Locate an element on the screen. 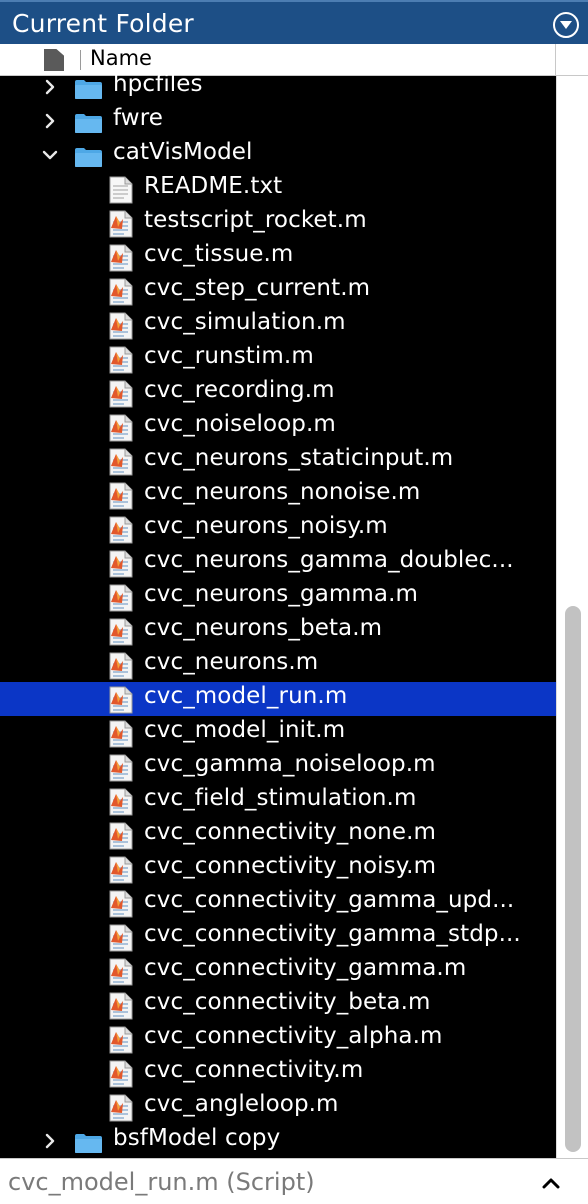 The width and height of the screenshot is (588, 1204). file-name: cvc_neurons_noisy.m is located at coordinates (266, 526).